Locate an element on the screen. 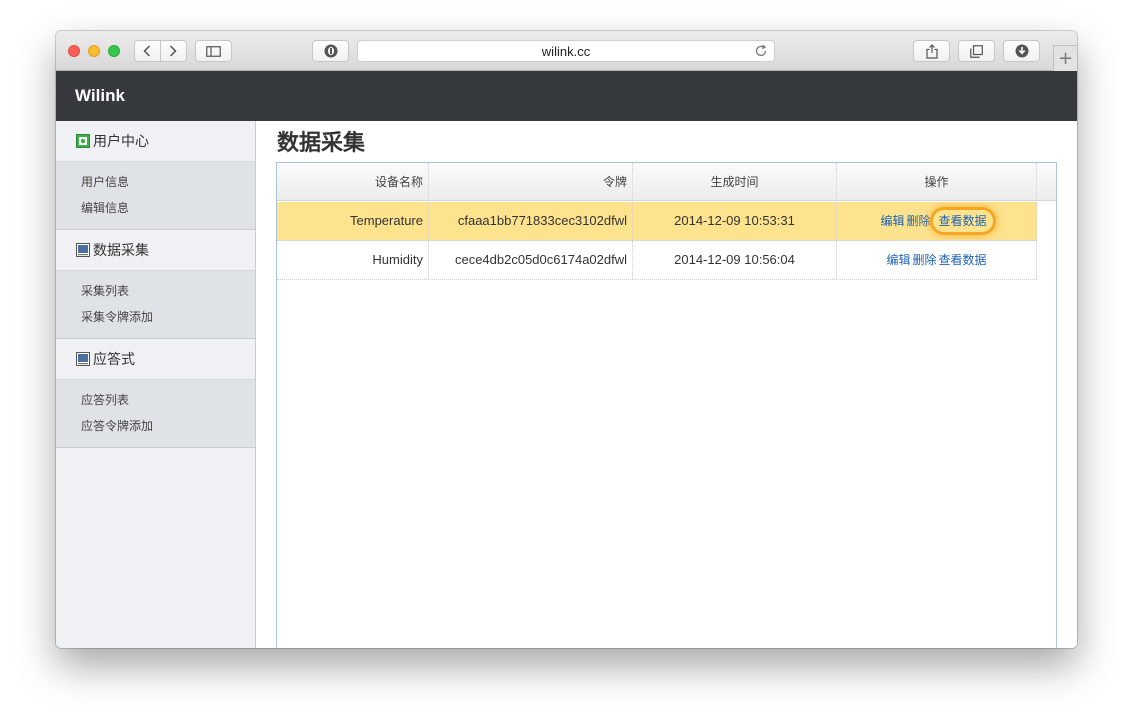 Image resolution: width=1133 pixels, height=728 pixels. close-window-button is located at coordinates (74, 51).